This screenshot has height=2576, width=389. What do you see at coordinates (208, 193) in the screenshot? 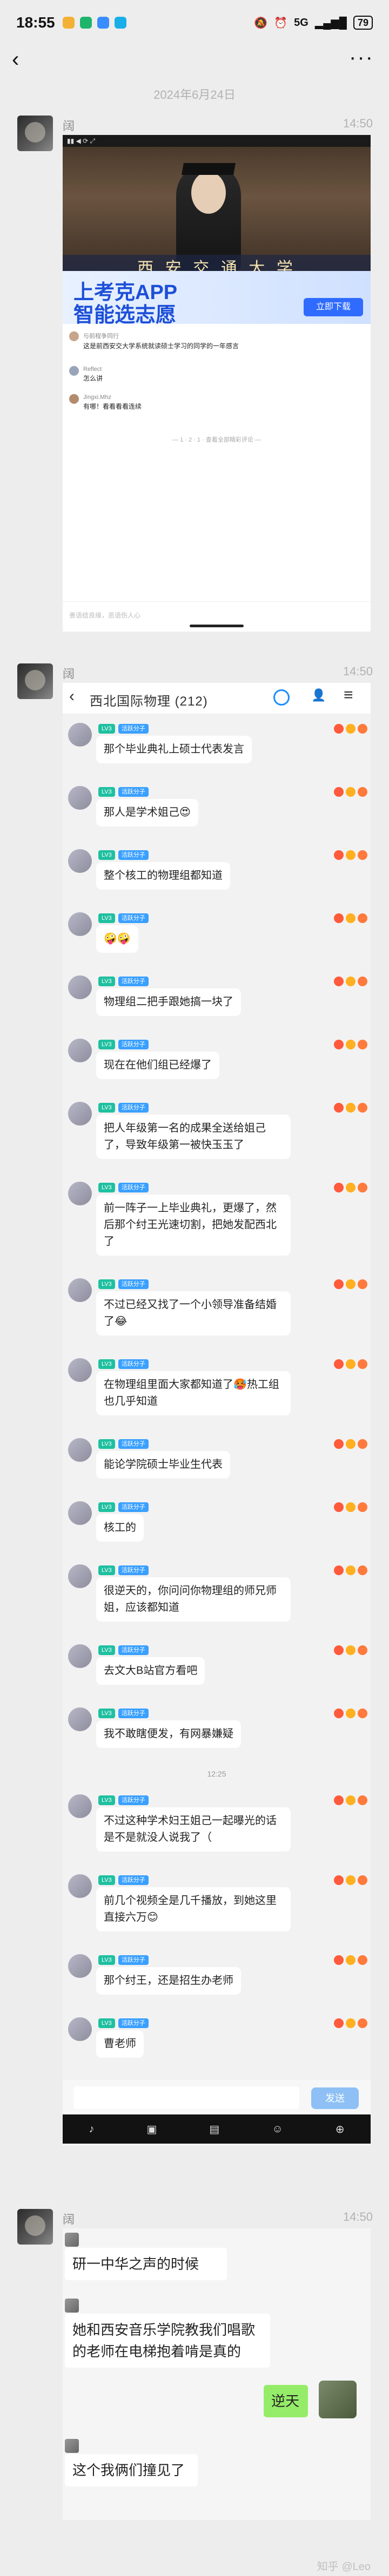
I see `graduate-face` at bounding box center [208, 193].